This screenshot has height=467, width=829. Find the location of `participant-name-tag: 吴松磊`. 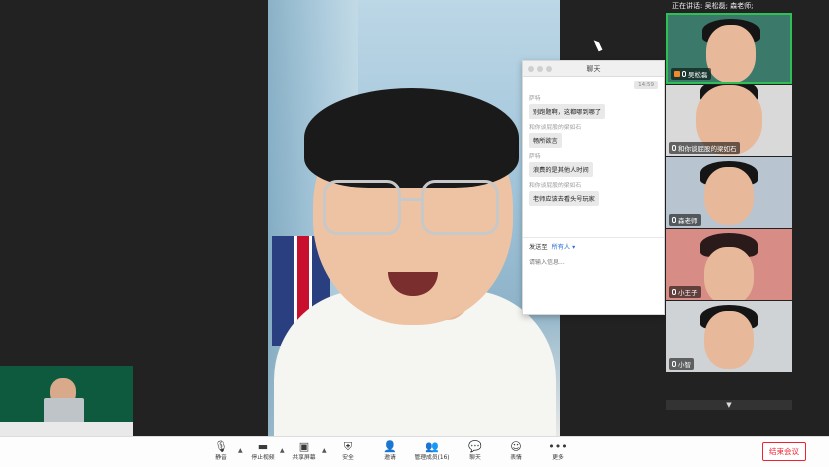

participant-name-tag: 吴松磊 is located at coordinates (691, 74).